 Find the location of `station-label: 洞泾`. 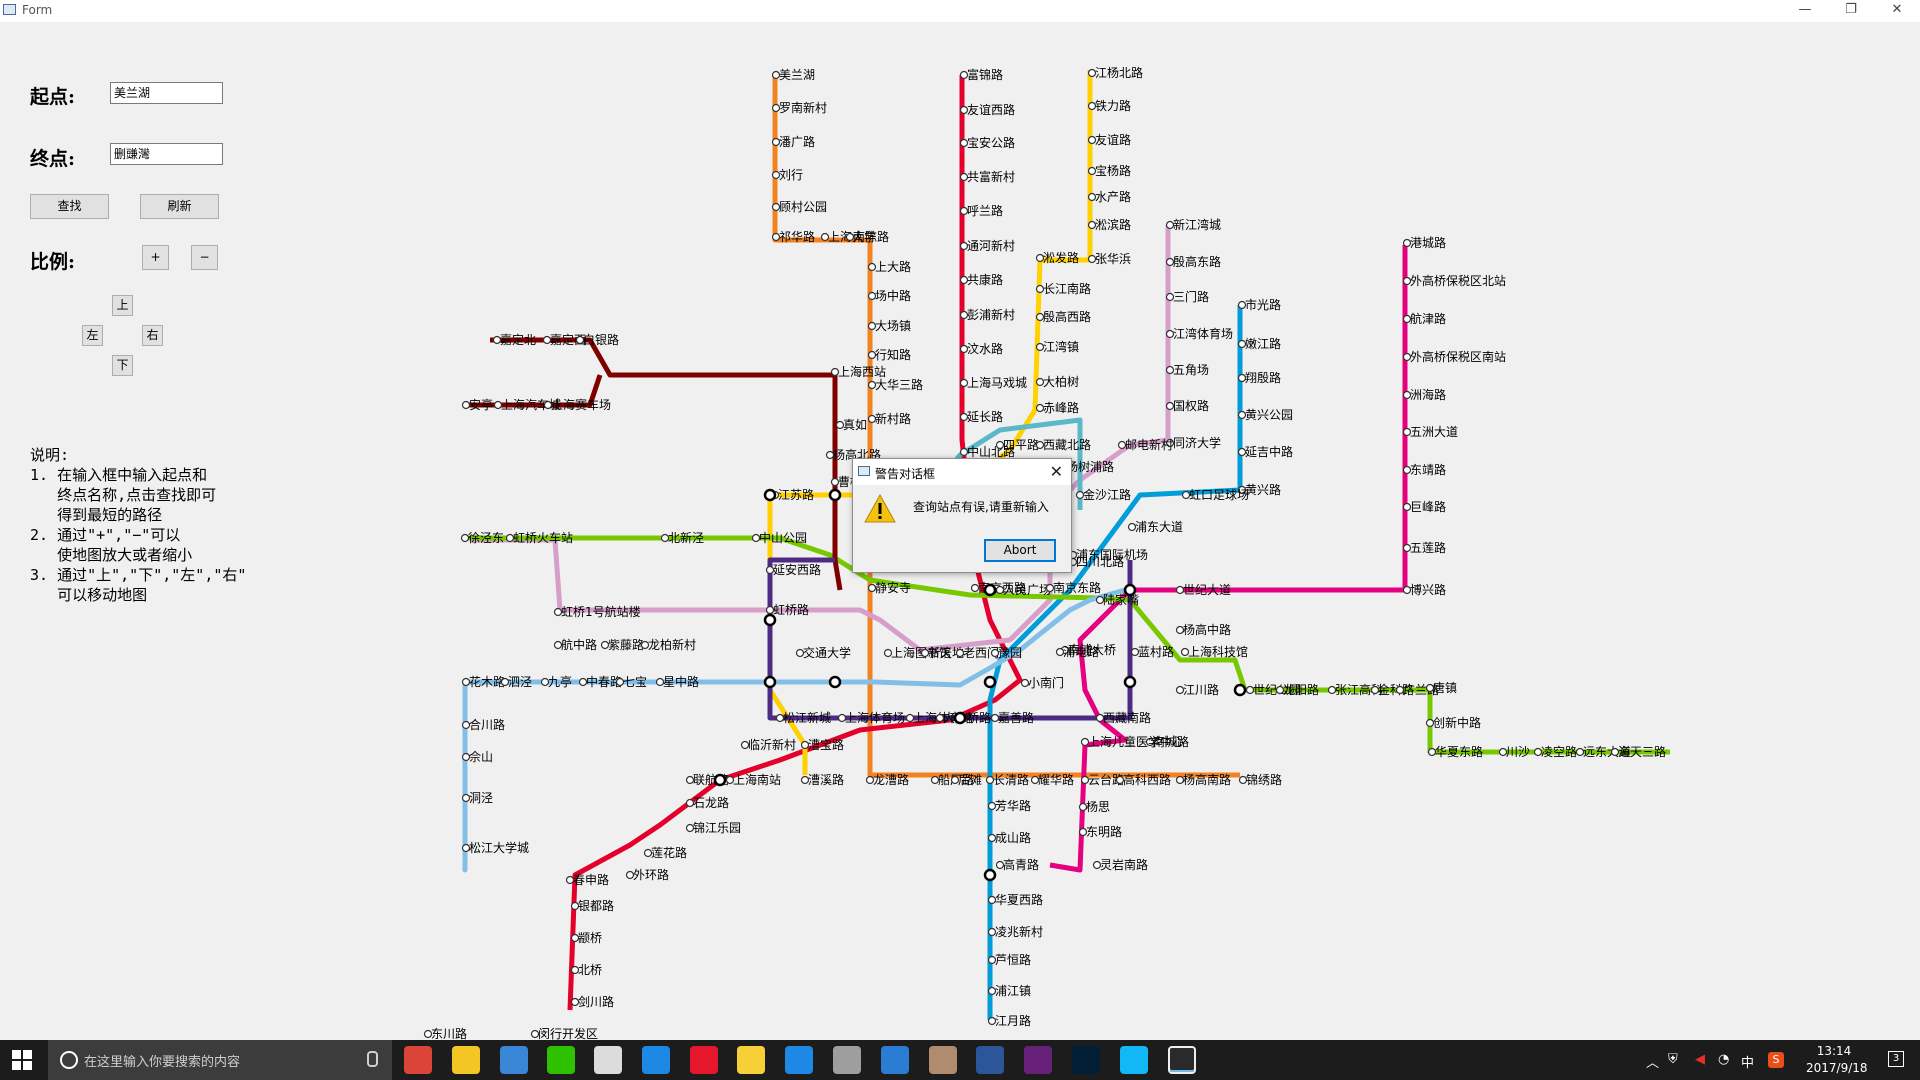

station-label: 洞泾 is located at coordinates (481, 798).